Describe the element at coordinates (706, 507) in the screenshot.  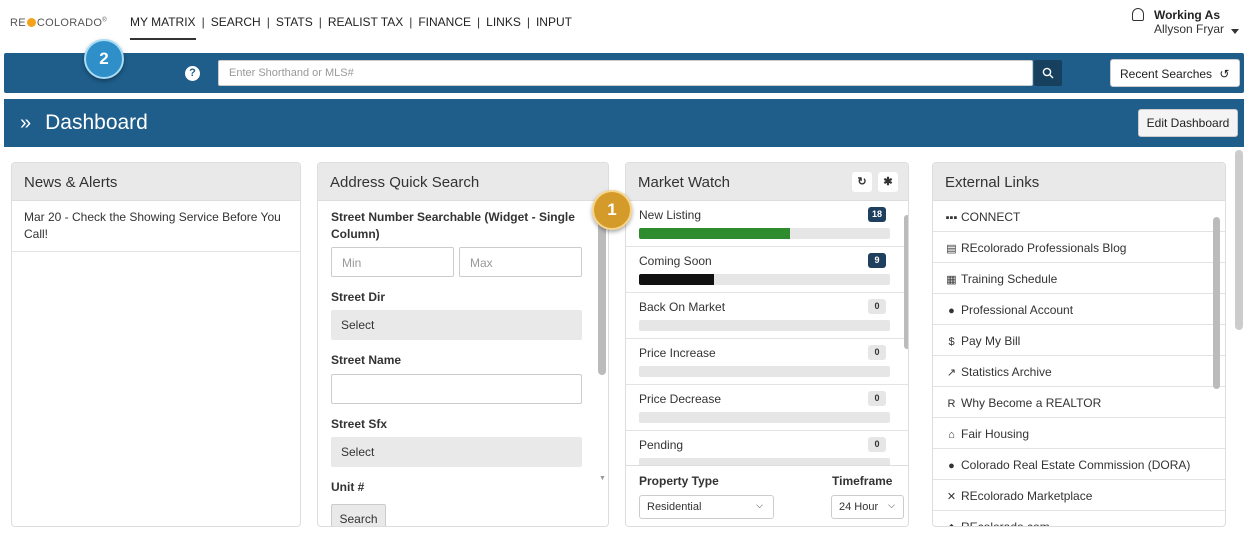
I see `property-type-select: Residential ⌵` at that location.